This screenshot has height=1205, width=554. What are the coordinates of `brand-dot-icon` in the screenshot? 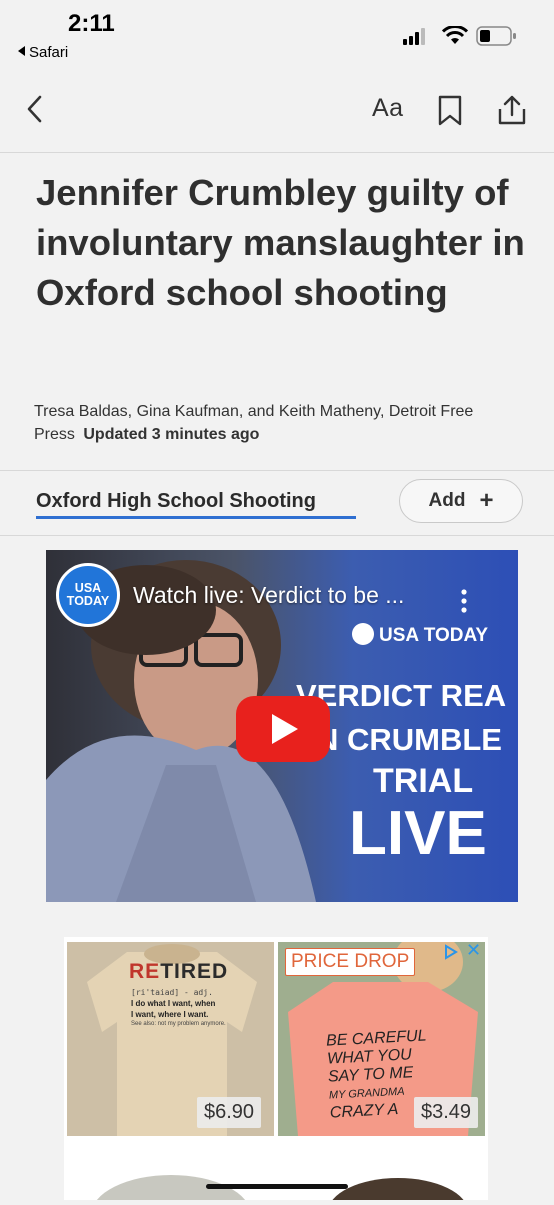 It's located at (363, 634).